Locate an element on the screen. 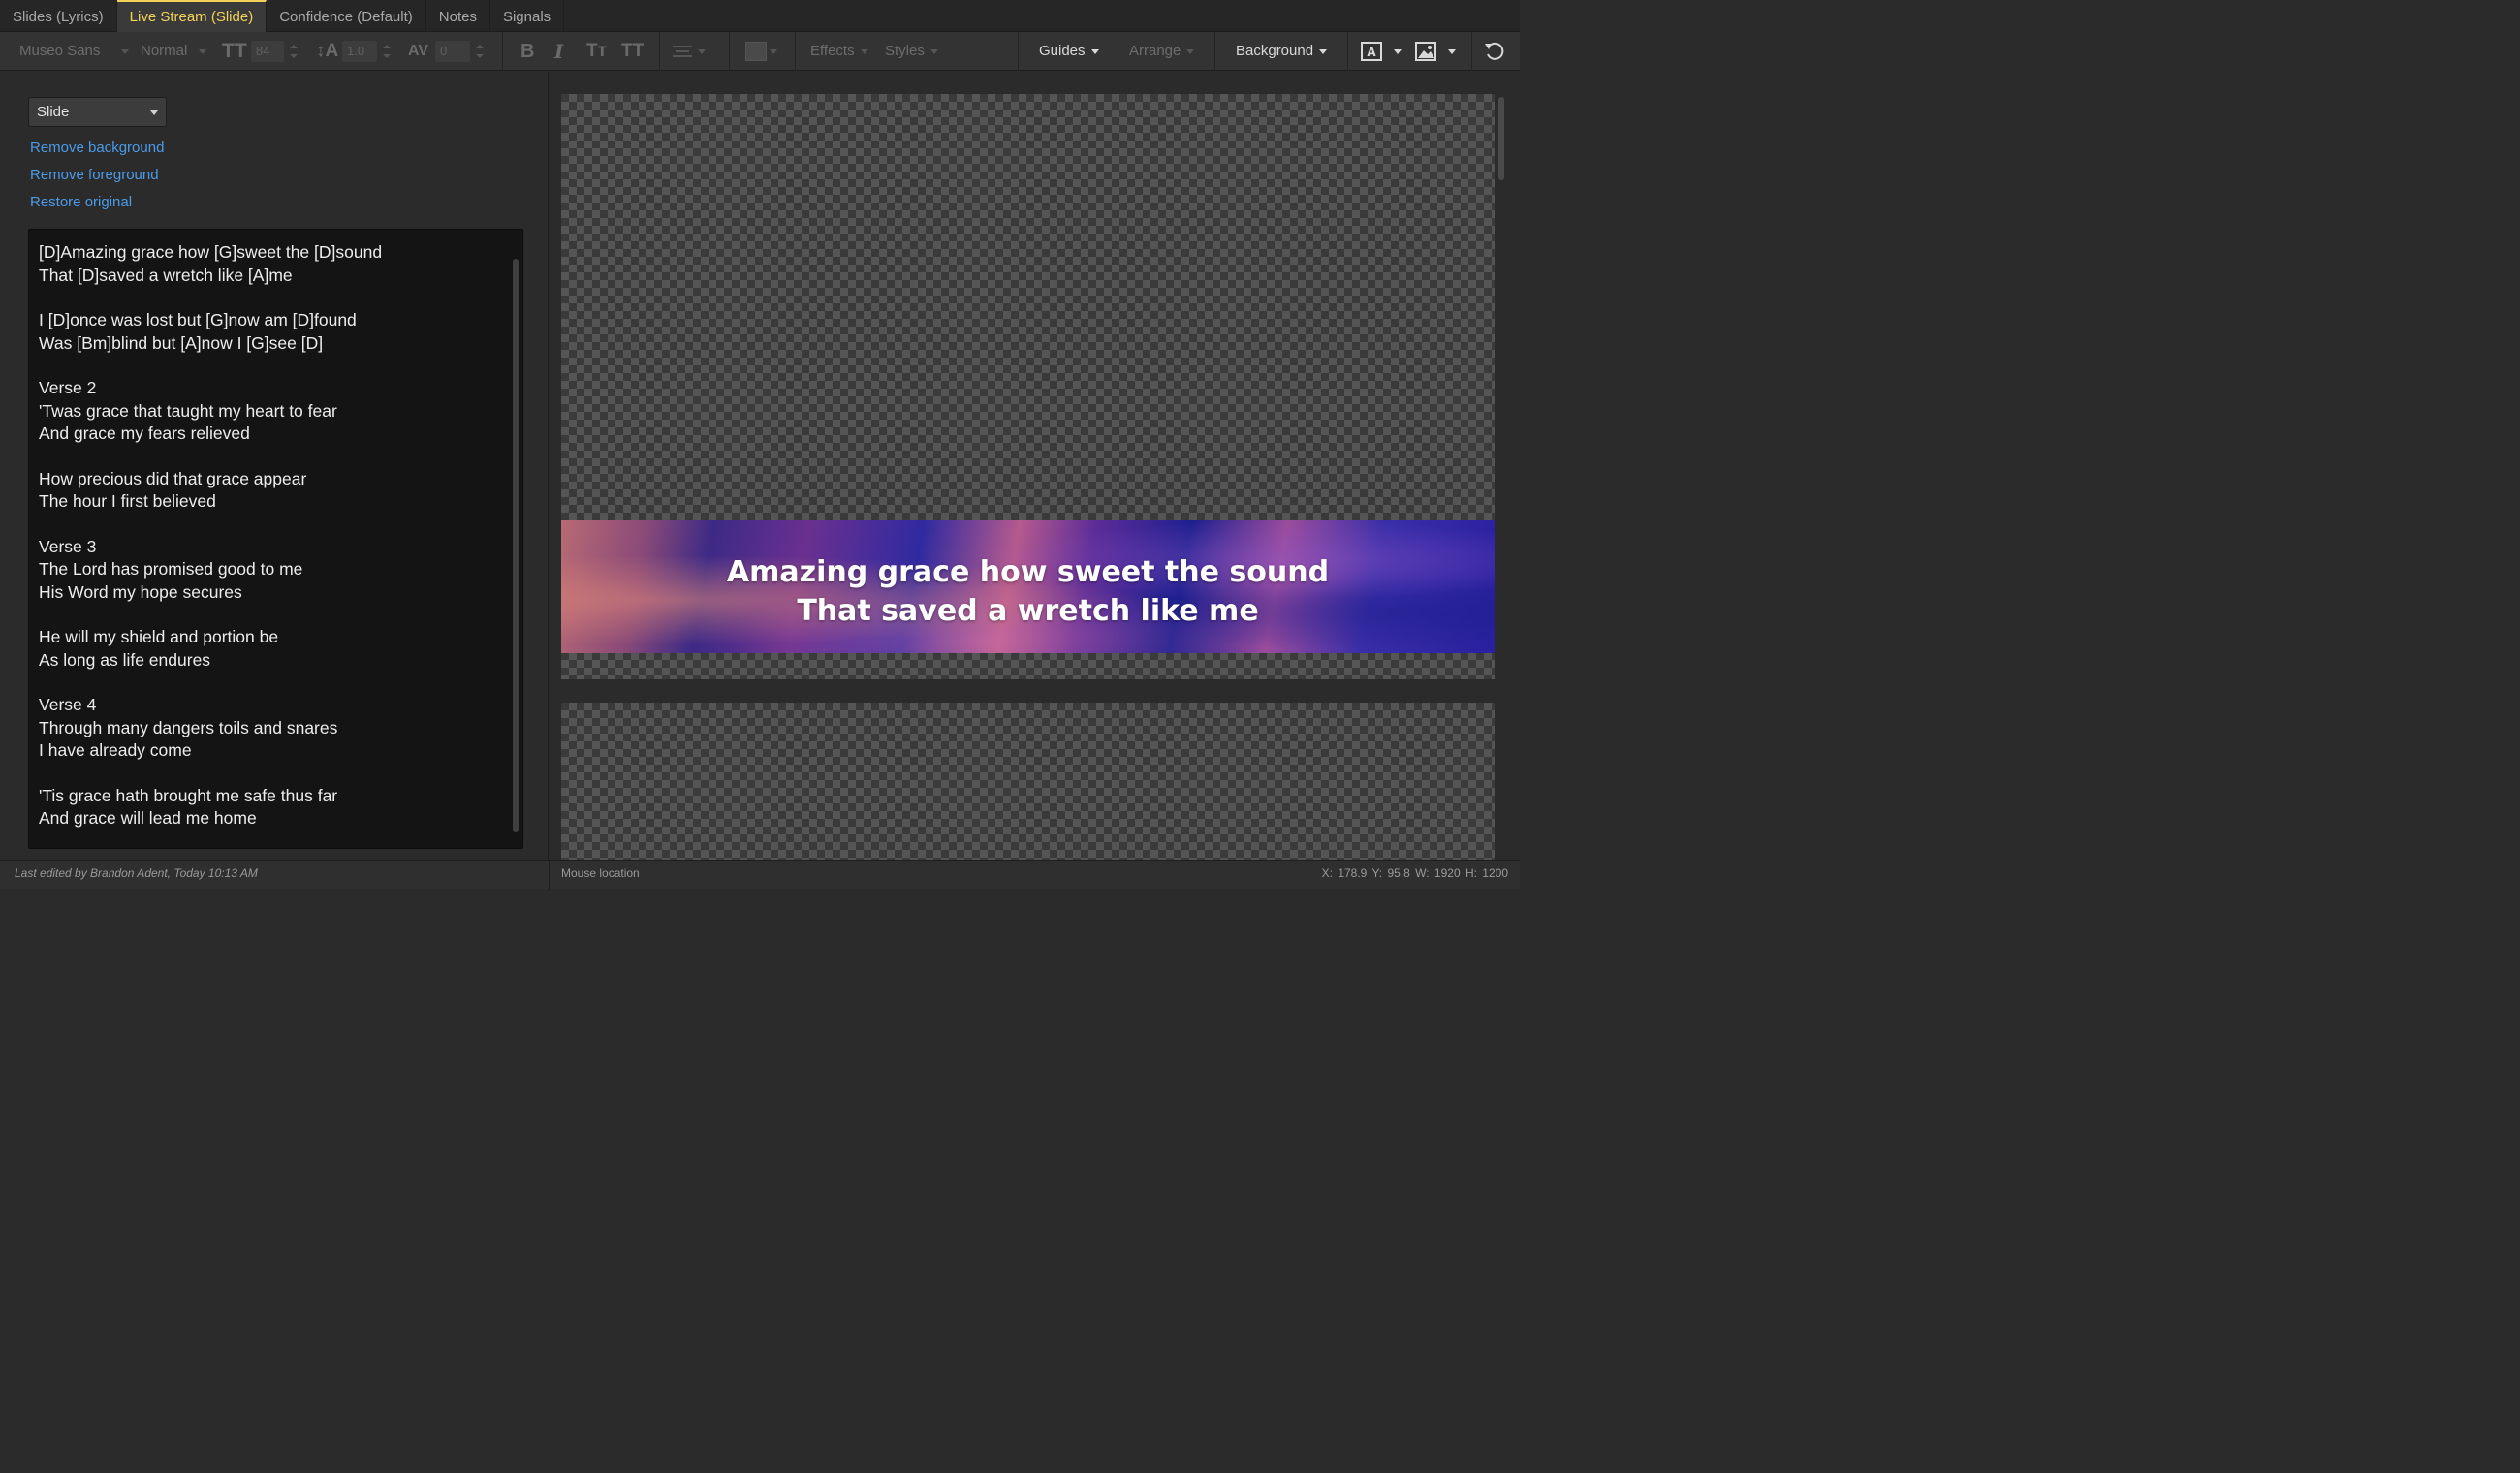  font-style-dropdown: Normal is located at coordinates (174, 51).